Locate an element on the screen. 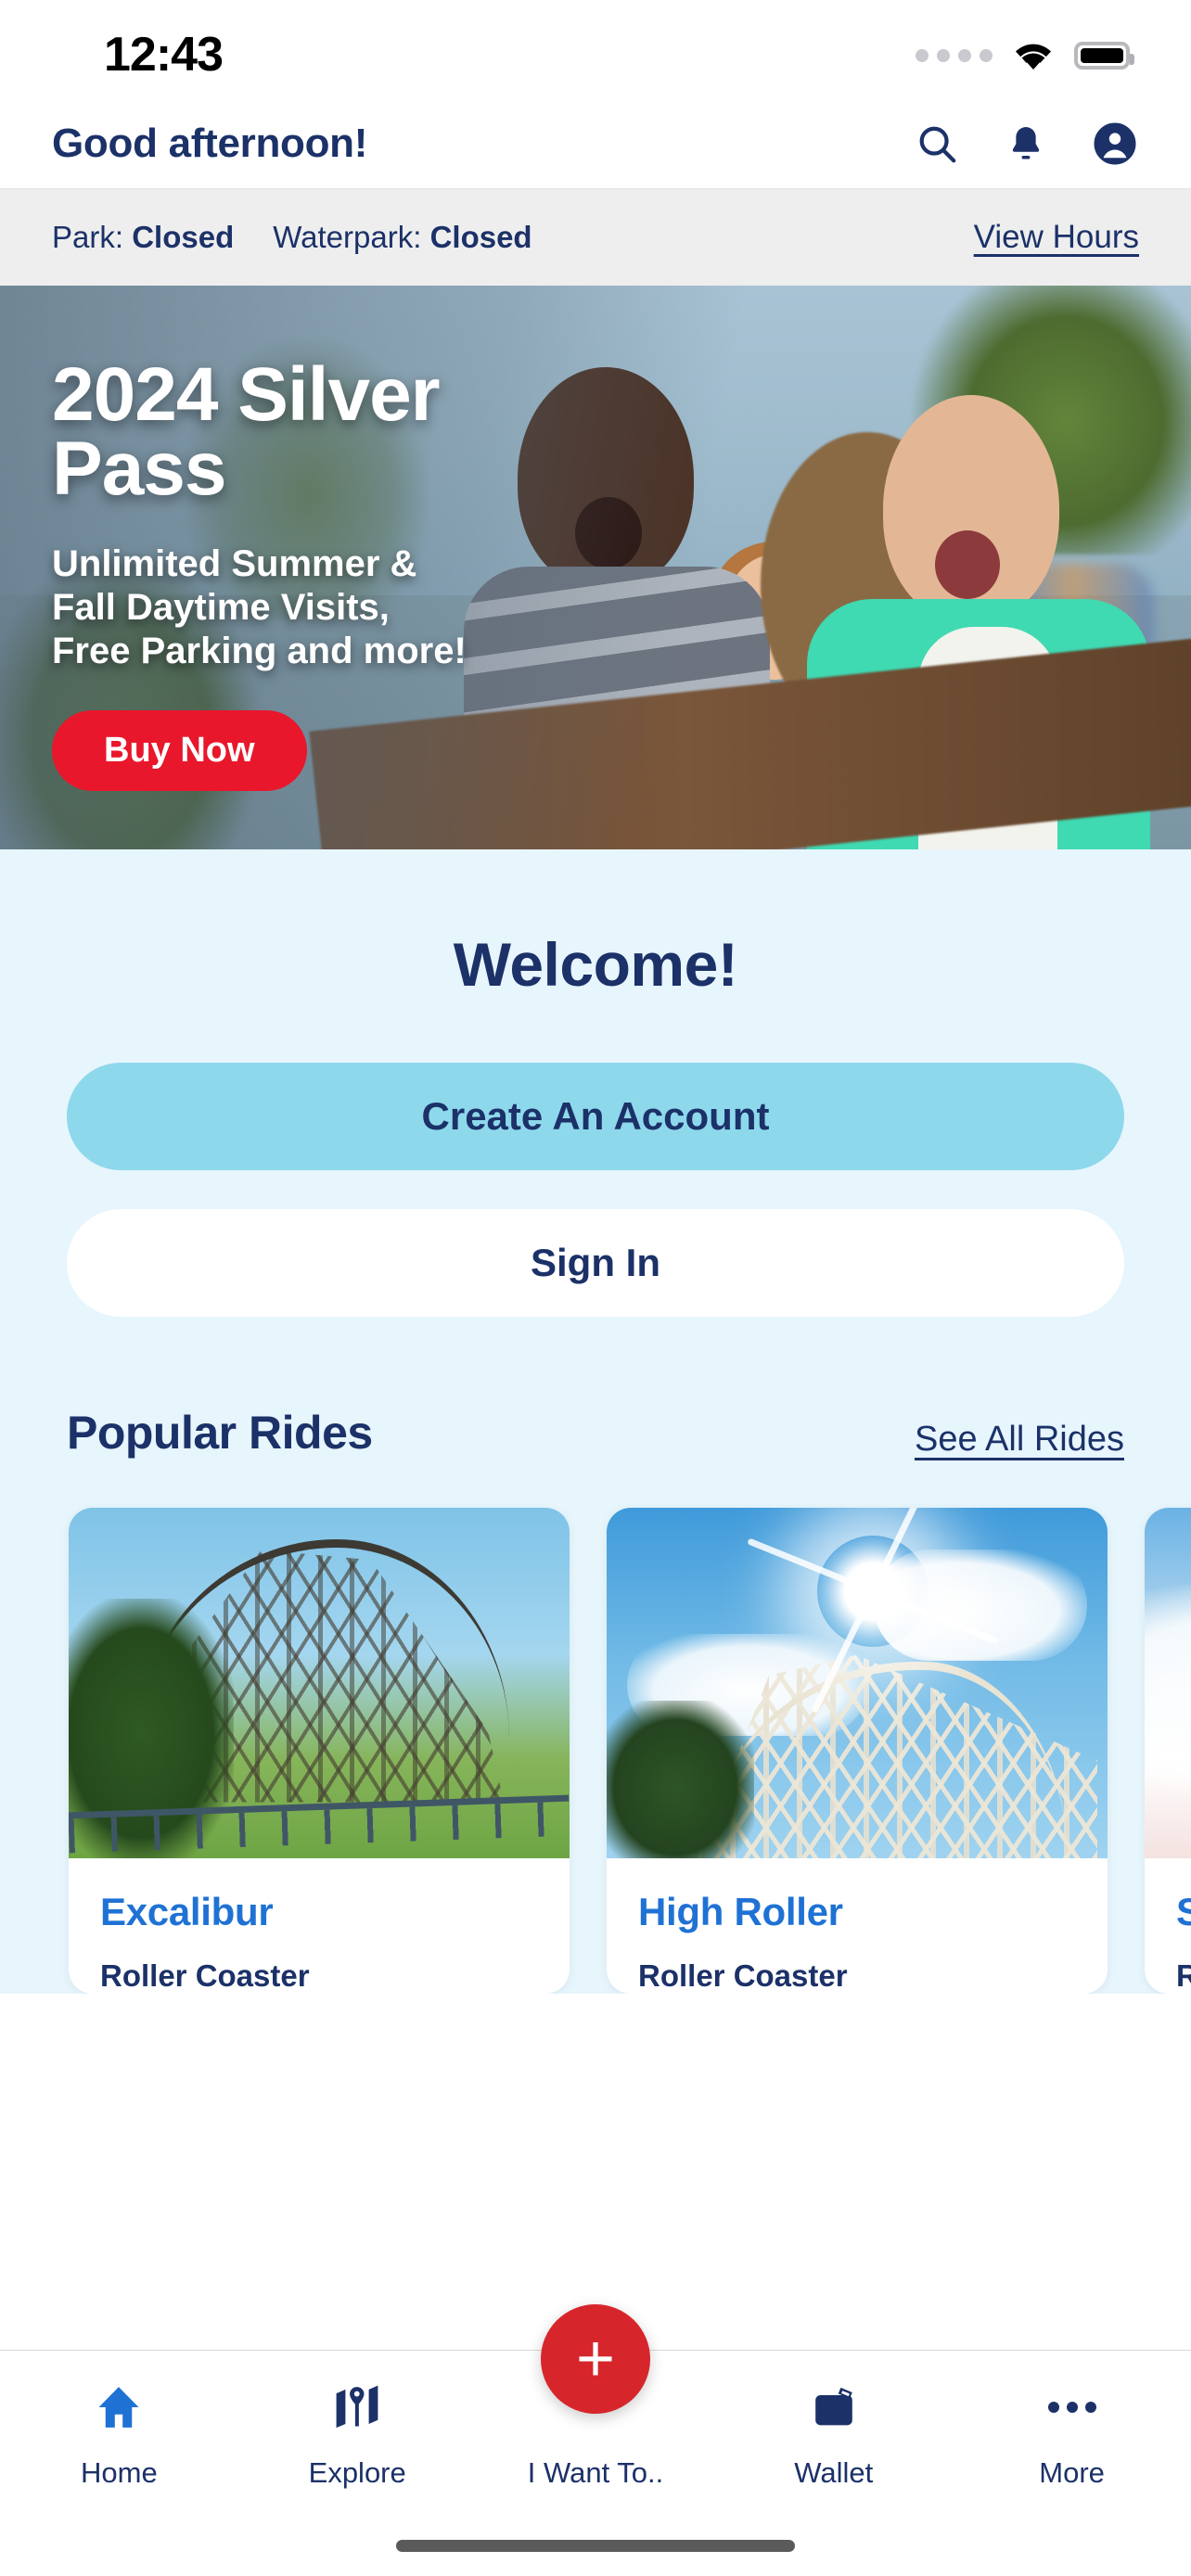  tab-explore: Explore is located at coordinates (357, 2434).